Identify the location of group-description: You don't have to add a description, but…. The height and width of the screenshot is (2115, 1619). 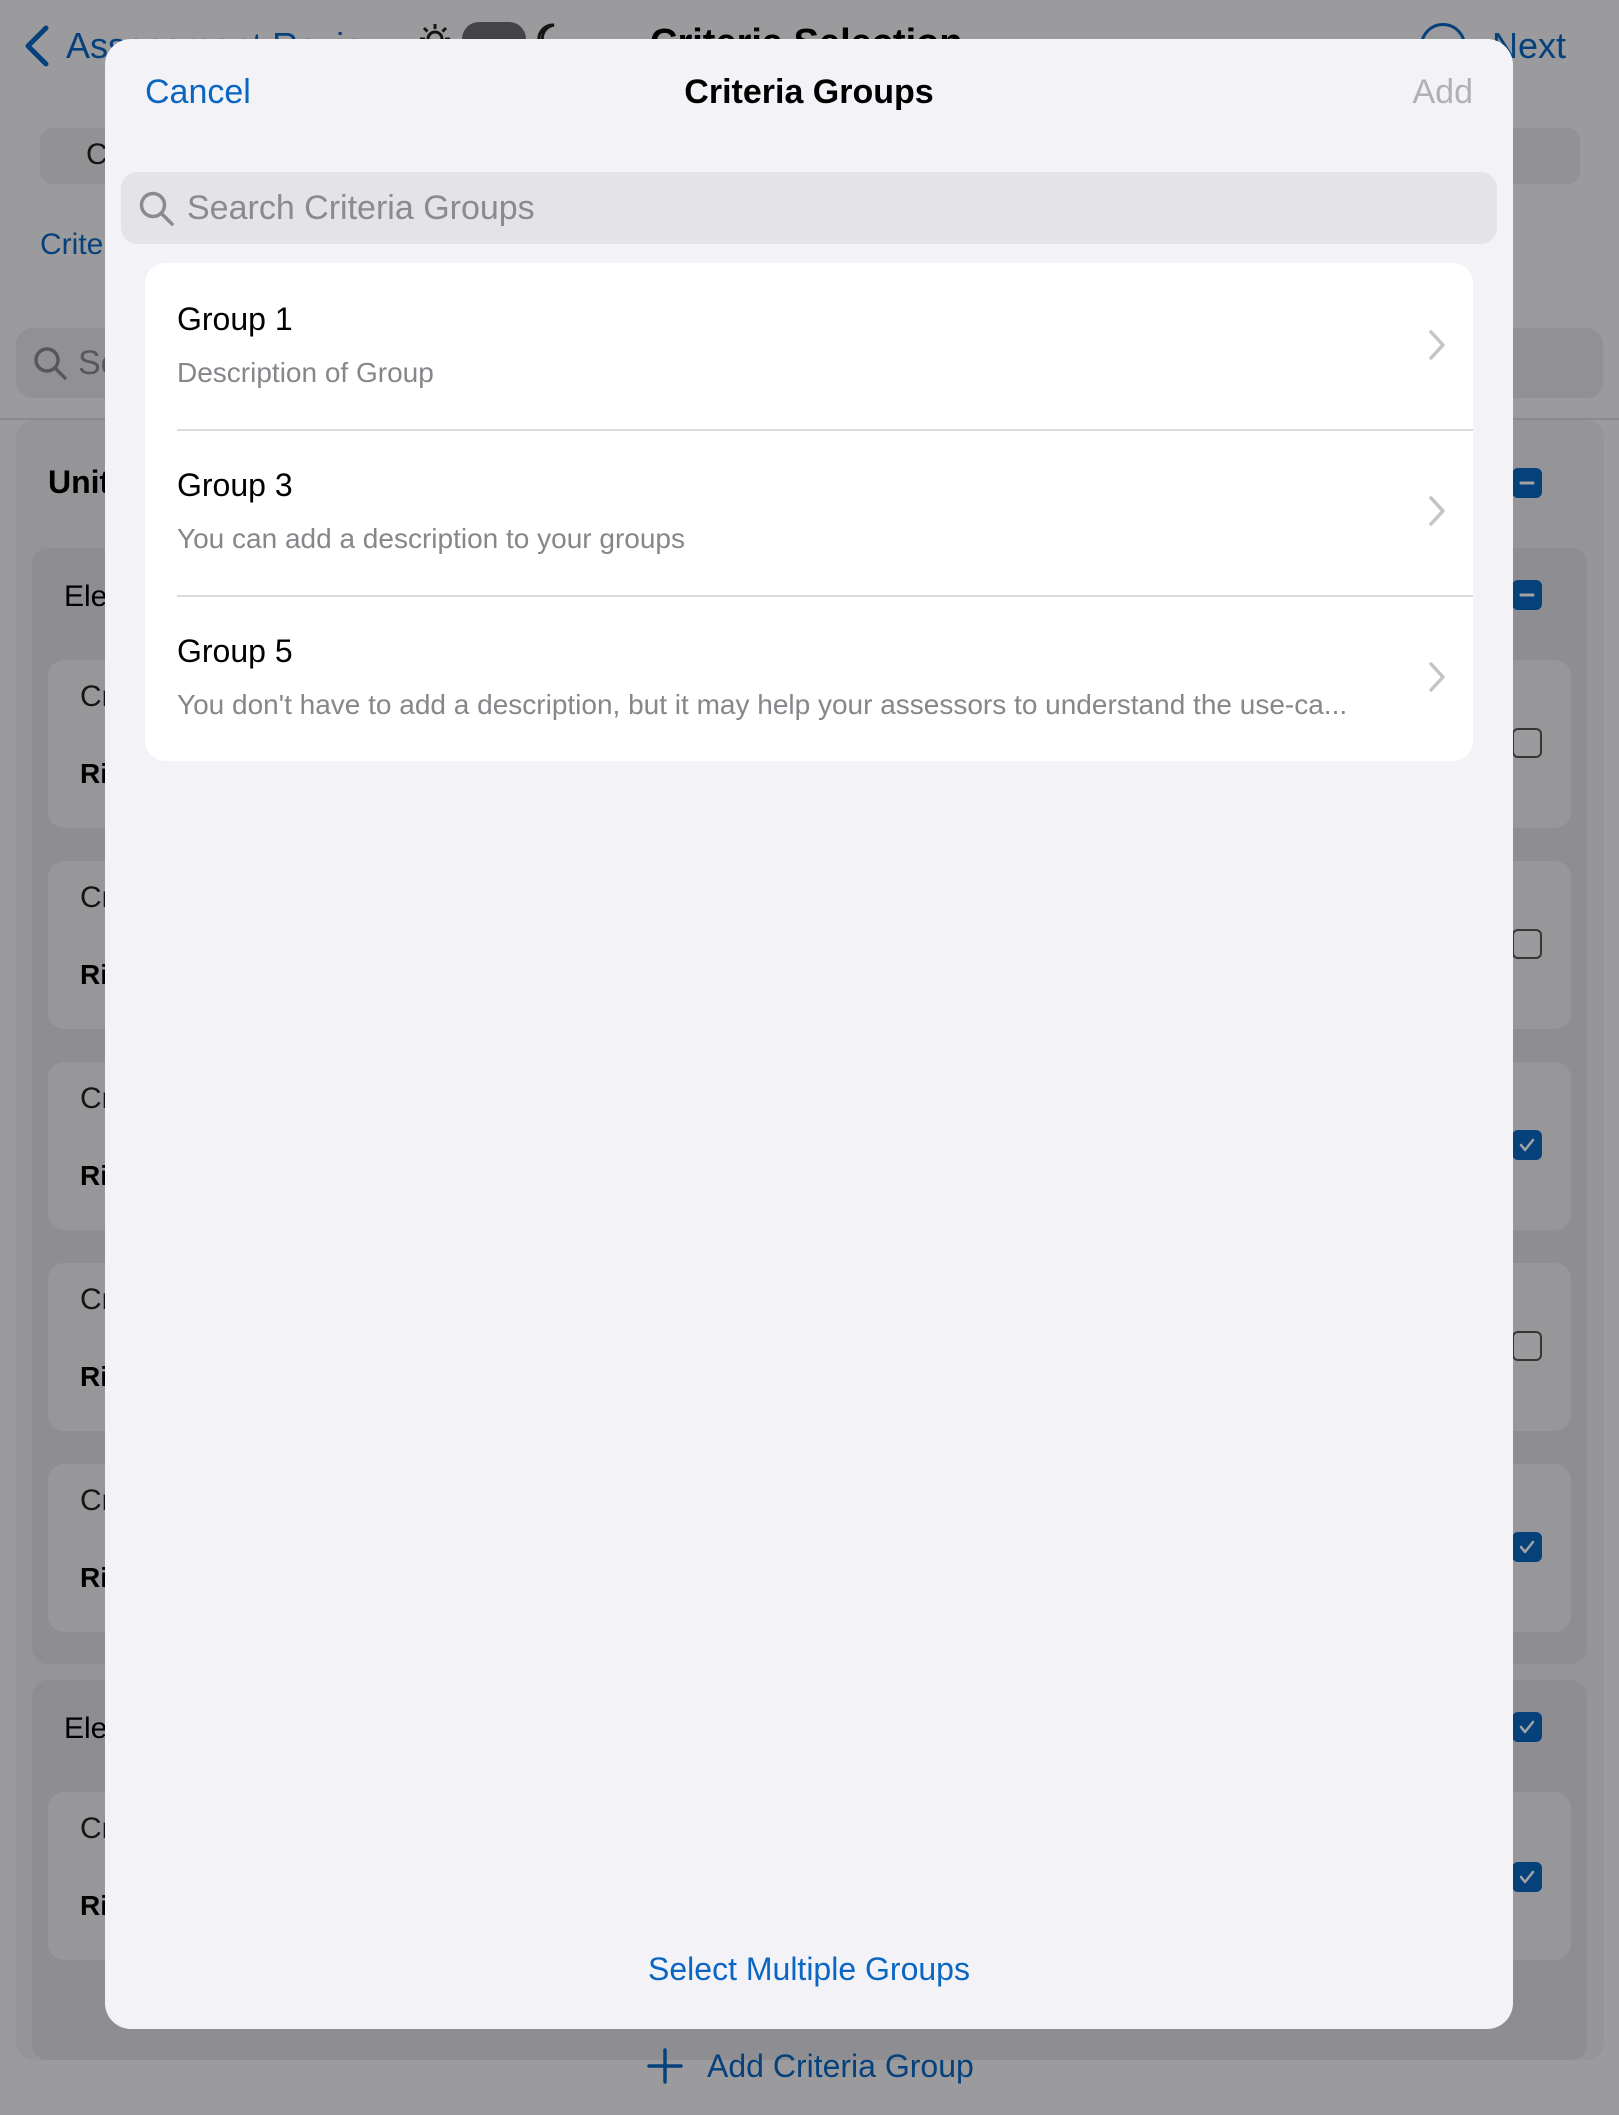
(762, 704).